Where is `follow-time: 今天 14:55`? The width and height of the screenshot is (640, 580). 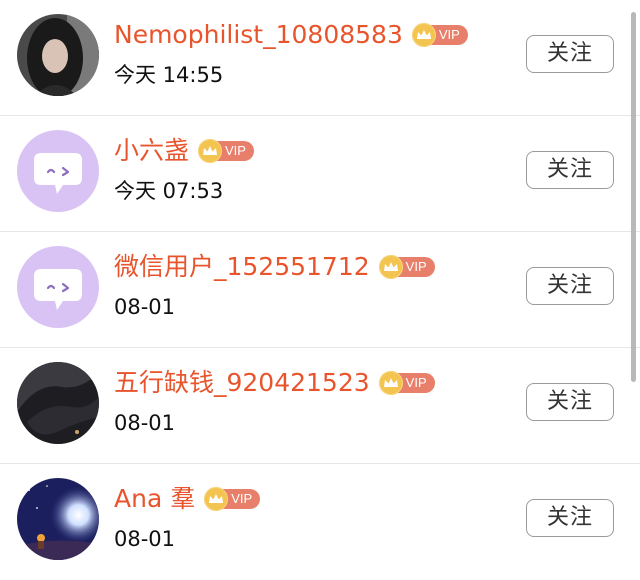 follow-time: 今天 14:55 is located at coordinates (169, 75).